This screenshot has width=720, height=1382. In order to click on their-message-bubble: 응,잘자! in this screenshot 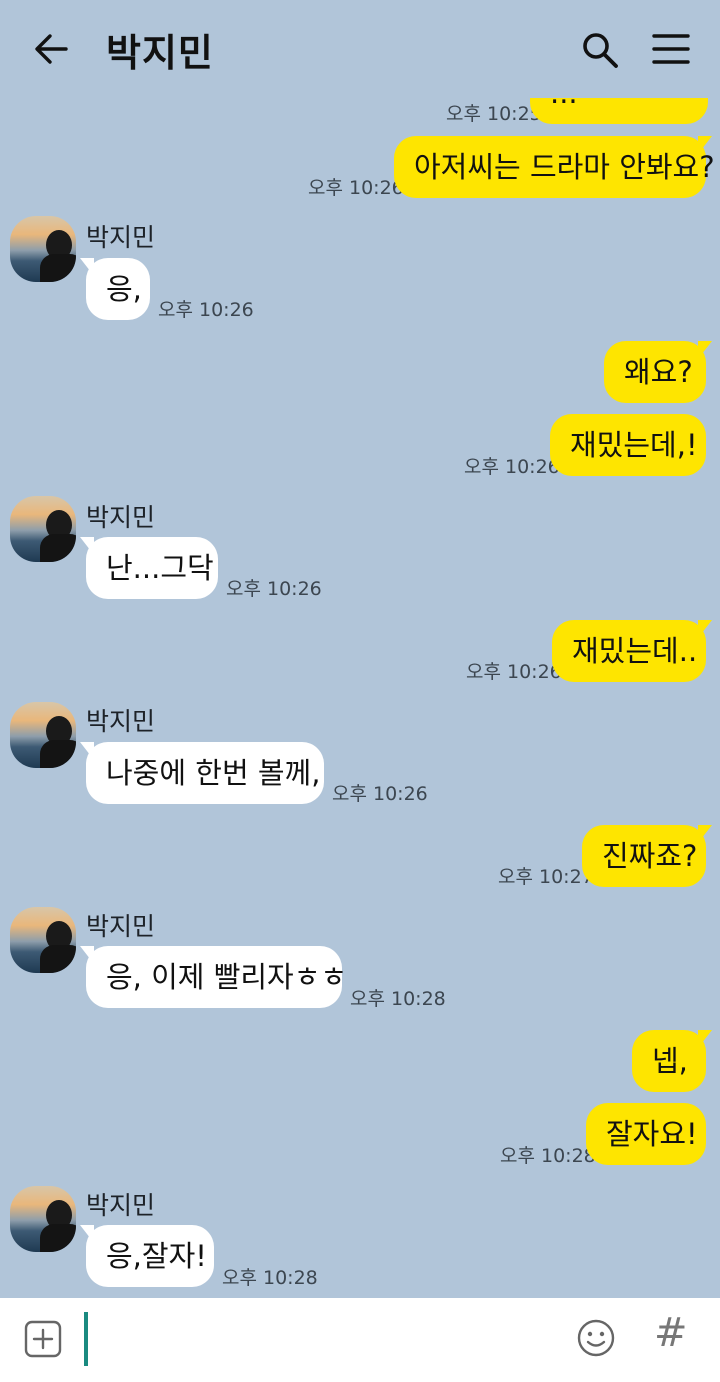, I will do `click(147, 1256)`.